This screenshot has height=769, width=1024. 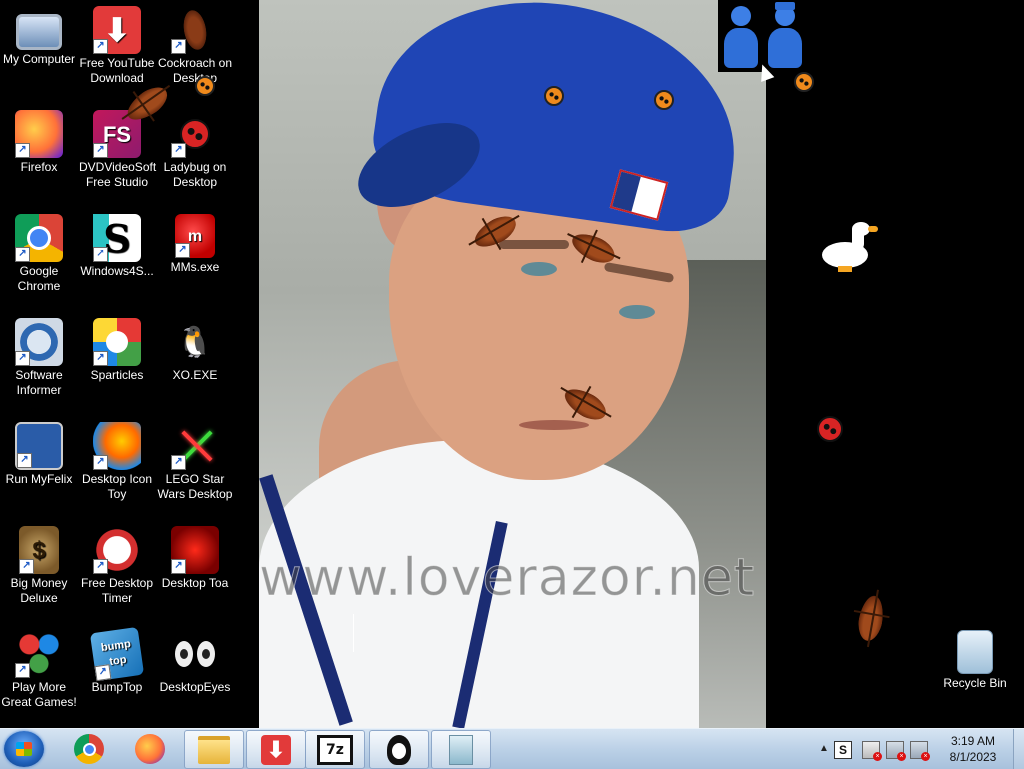 What do you see at coordinates (117, 238) in the screenshot?
I see `windows4s-icon: S ↗` at bounding box center [117, 238].